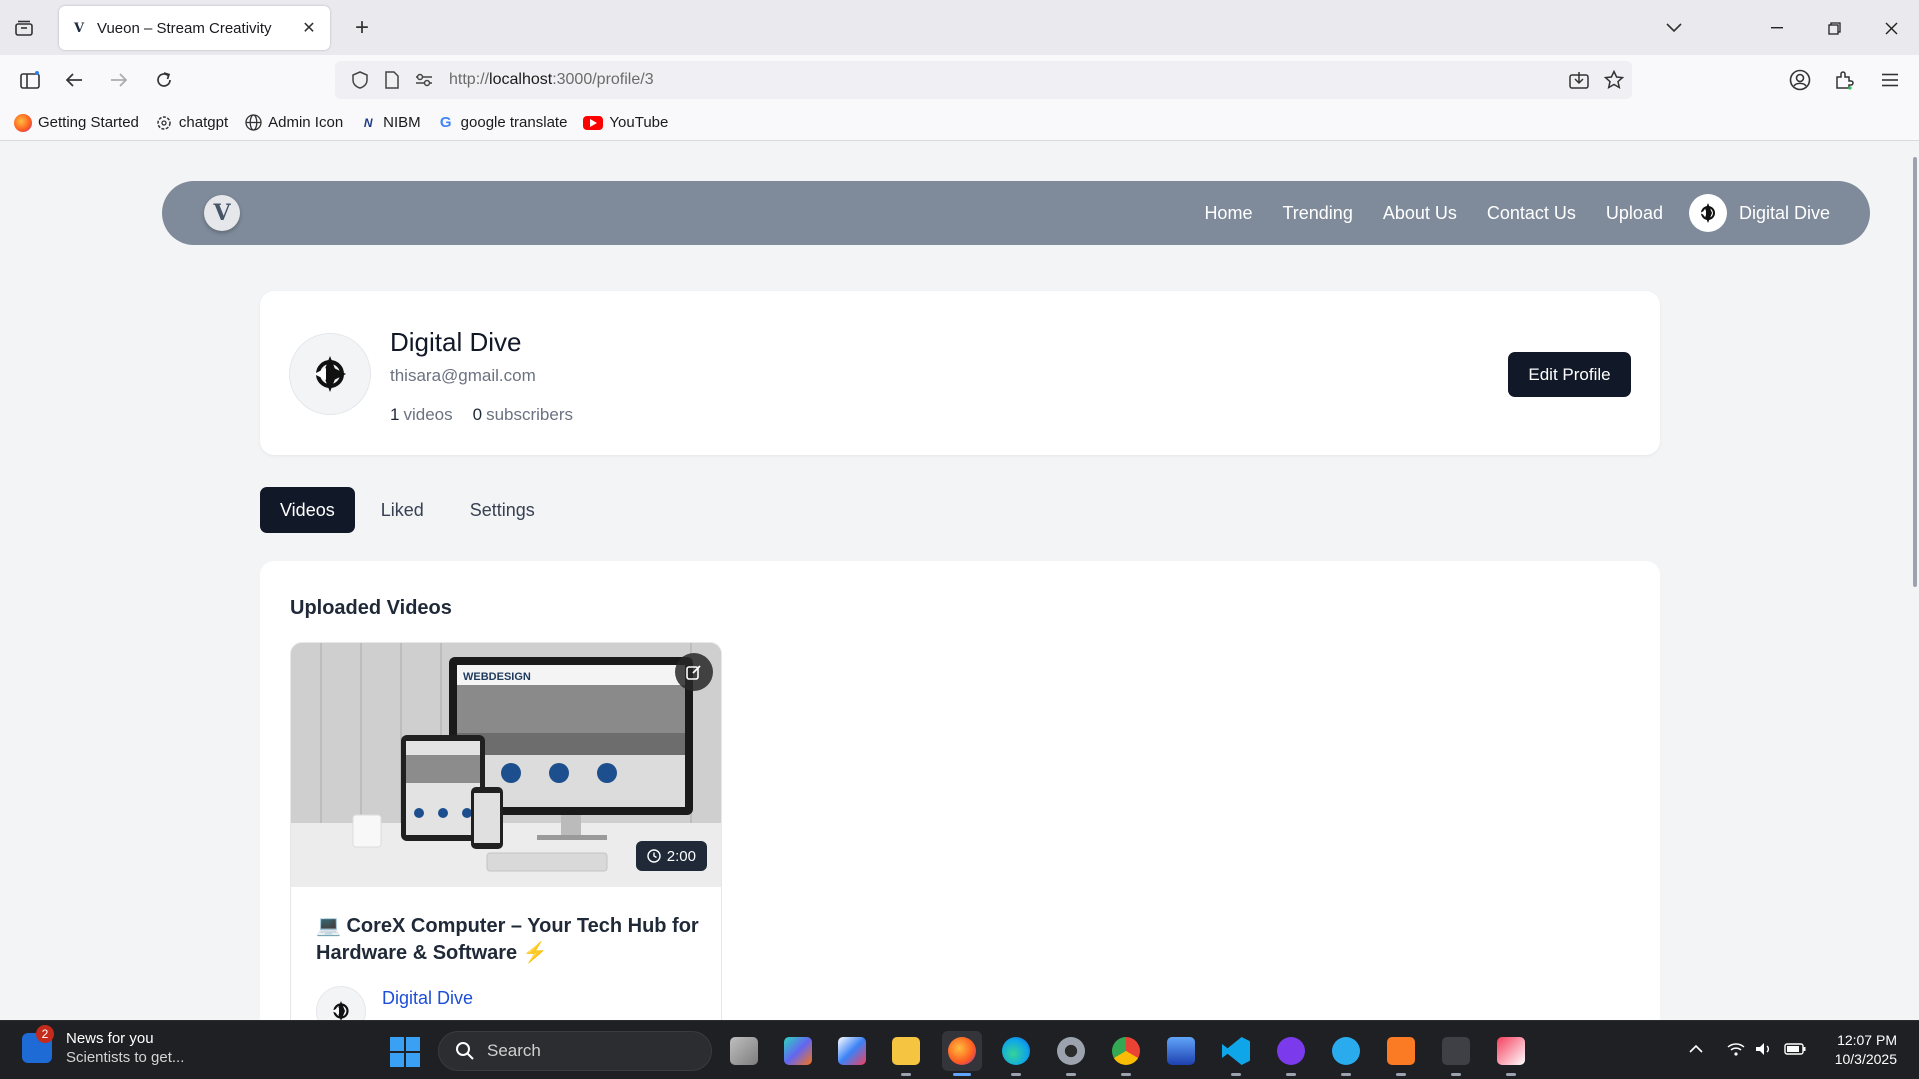 The height and width of the screenshot is (1079, 1919). I want to click on volume-icon, so click(1764, 1049).